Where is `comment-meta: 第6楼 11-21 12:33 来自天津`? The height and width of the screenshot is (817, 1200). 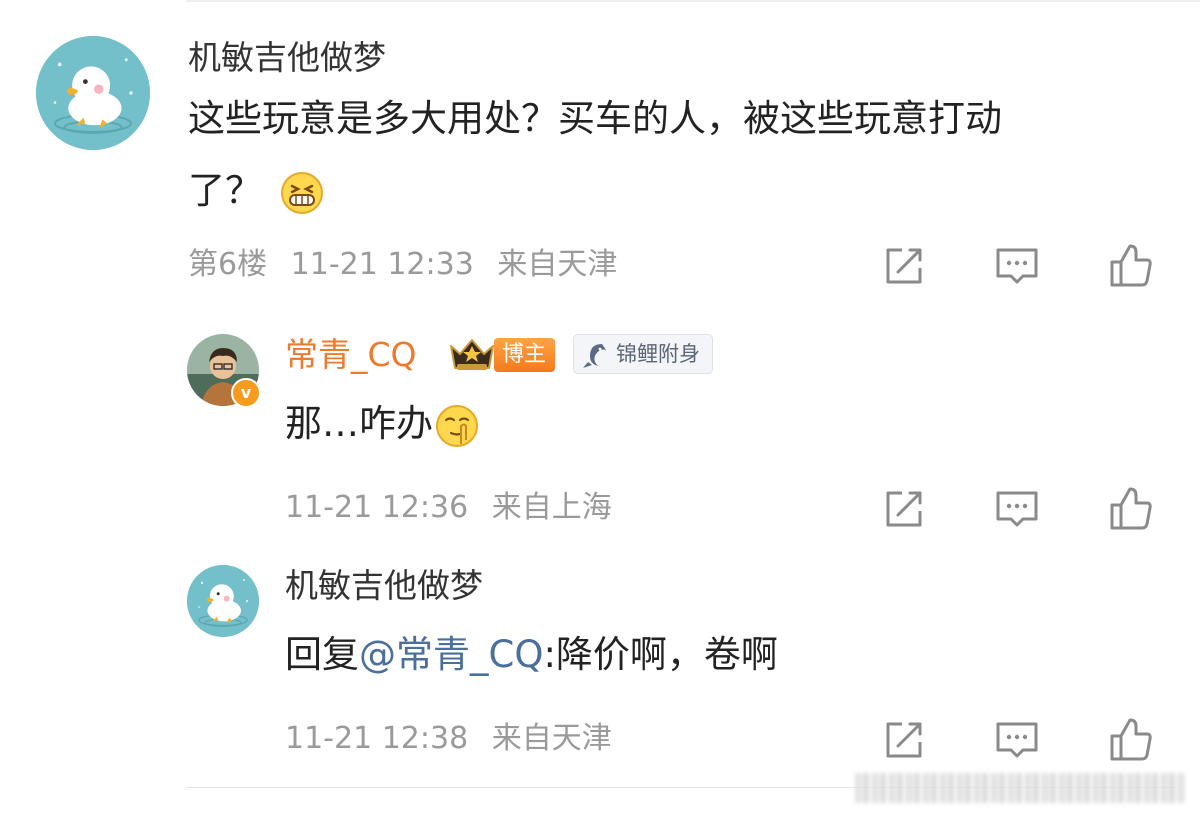 comment-meta: 第6楼 11-21 12:33 来自天津 is located at coordinates (402, 265).